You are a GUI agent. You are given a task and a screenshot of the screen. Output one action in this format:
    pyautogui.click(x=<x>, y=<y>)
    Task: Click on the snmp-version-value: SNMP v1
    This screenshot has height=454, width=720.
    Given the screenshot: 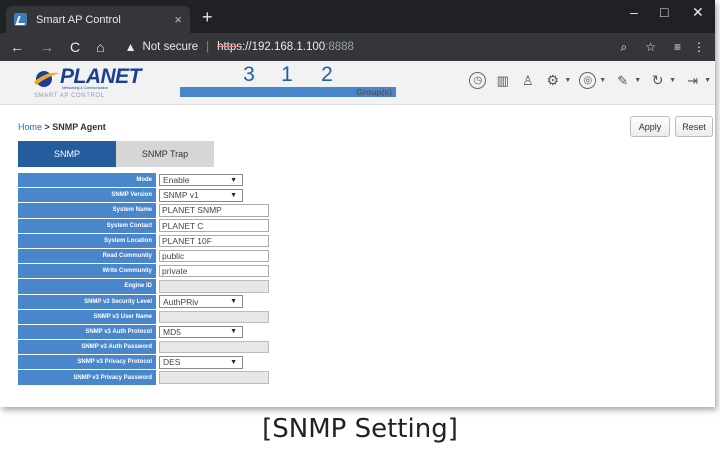 What is the action you would take?
    pyautogui.click(x=181, y=195)
    